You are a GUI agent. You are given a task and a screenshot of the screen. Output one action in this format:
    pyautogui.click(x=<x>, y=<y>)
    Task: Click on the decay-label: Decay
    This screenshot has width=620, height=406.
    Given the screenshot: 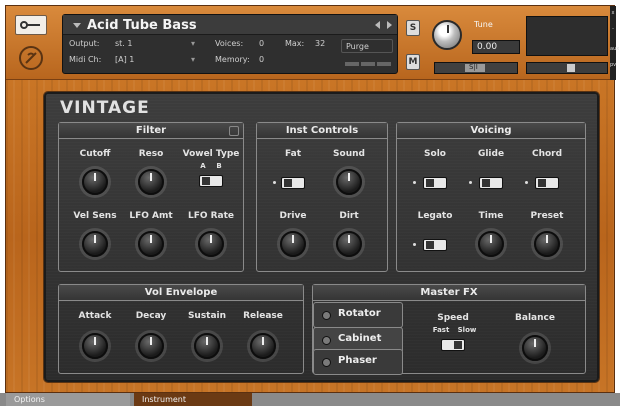 What is the action you would take?
    pyautogui.click(x=151, y=316)
    